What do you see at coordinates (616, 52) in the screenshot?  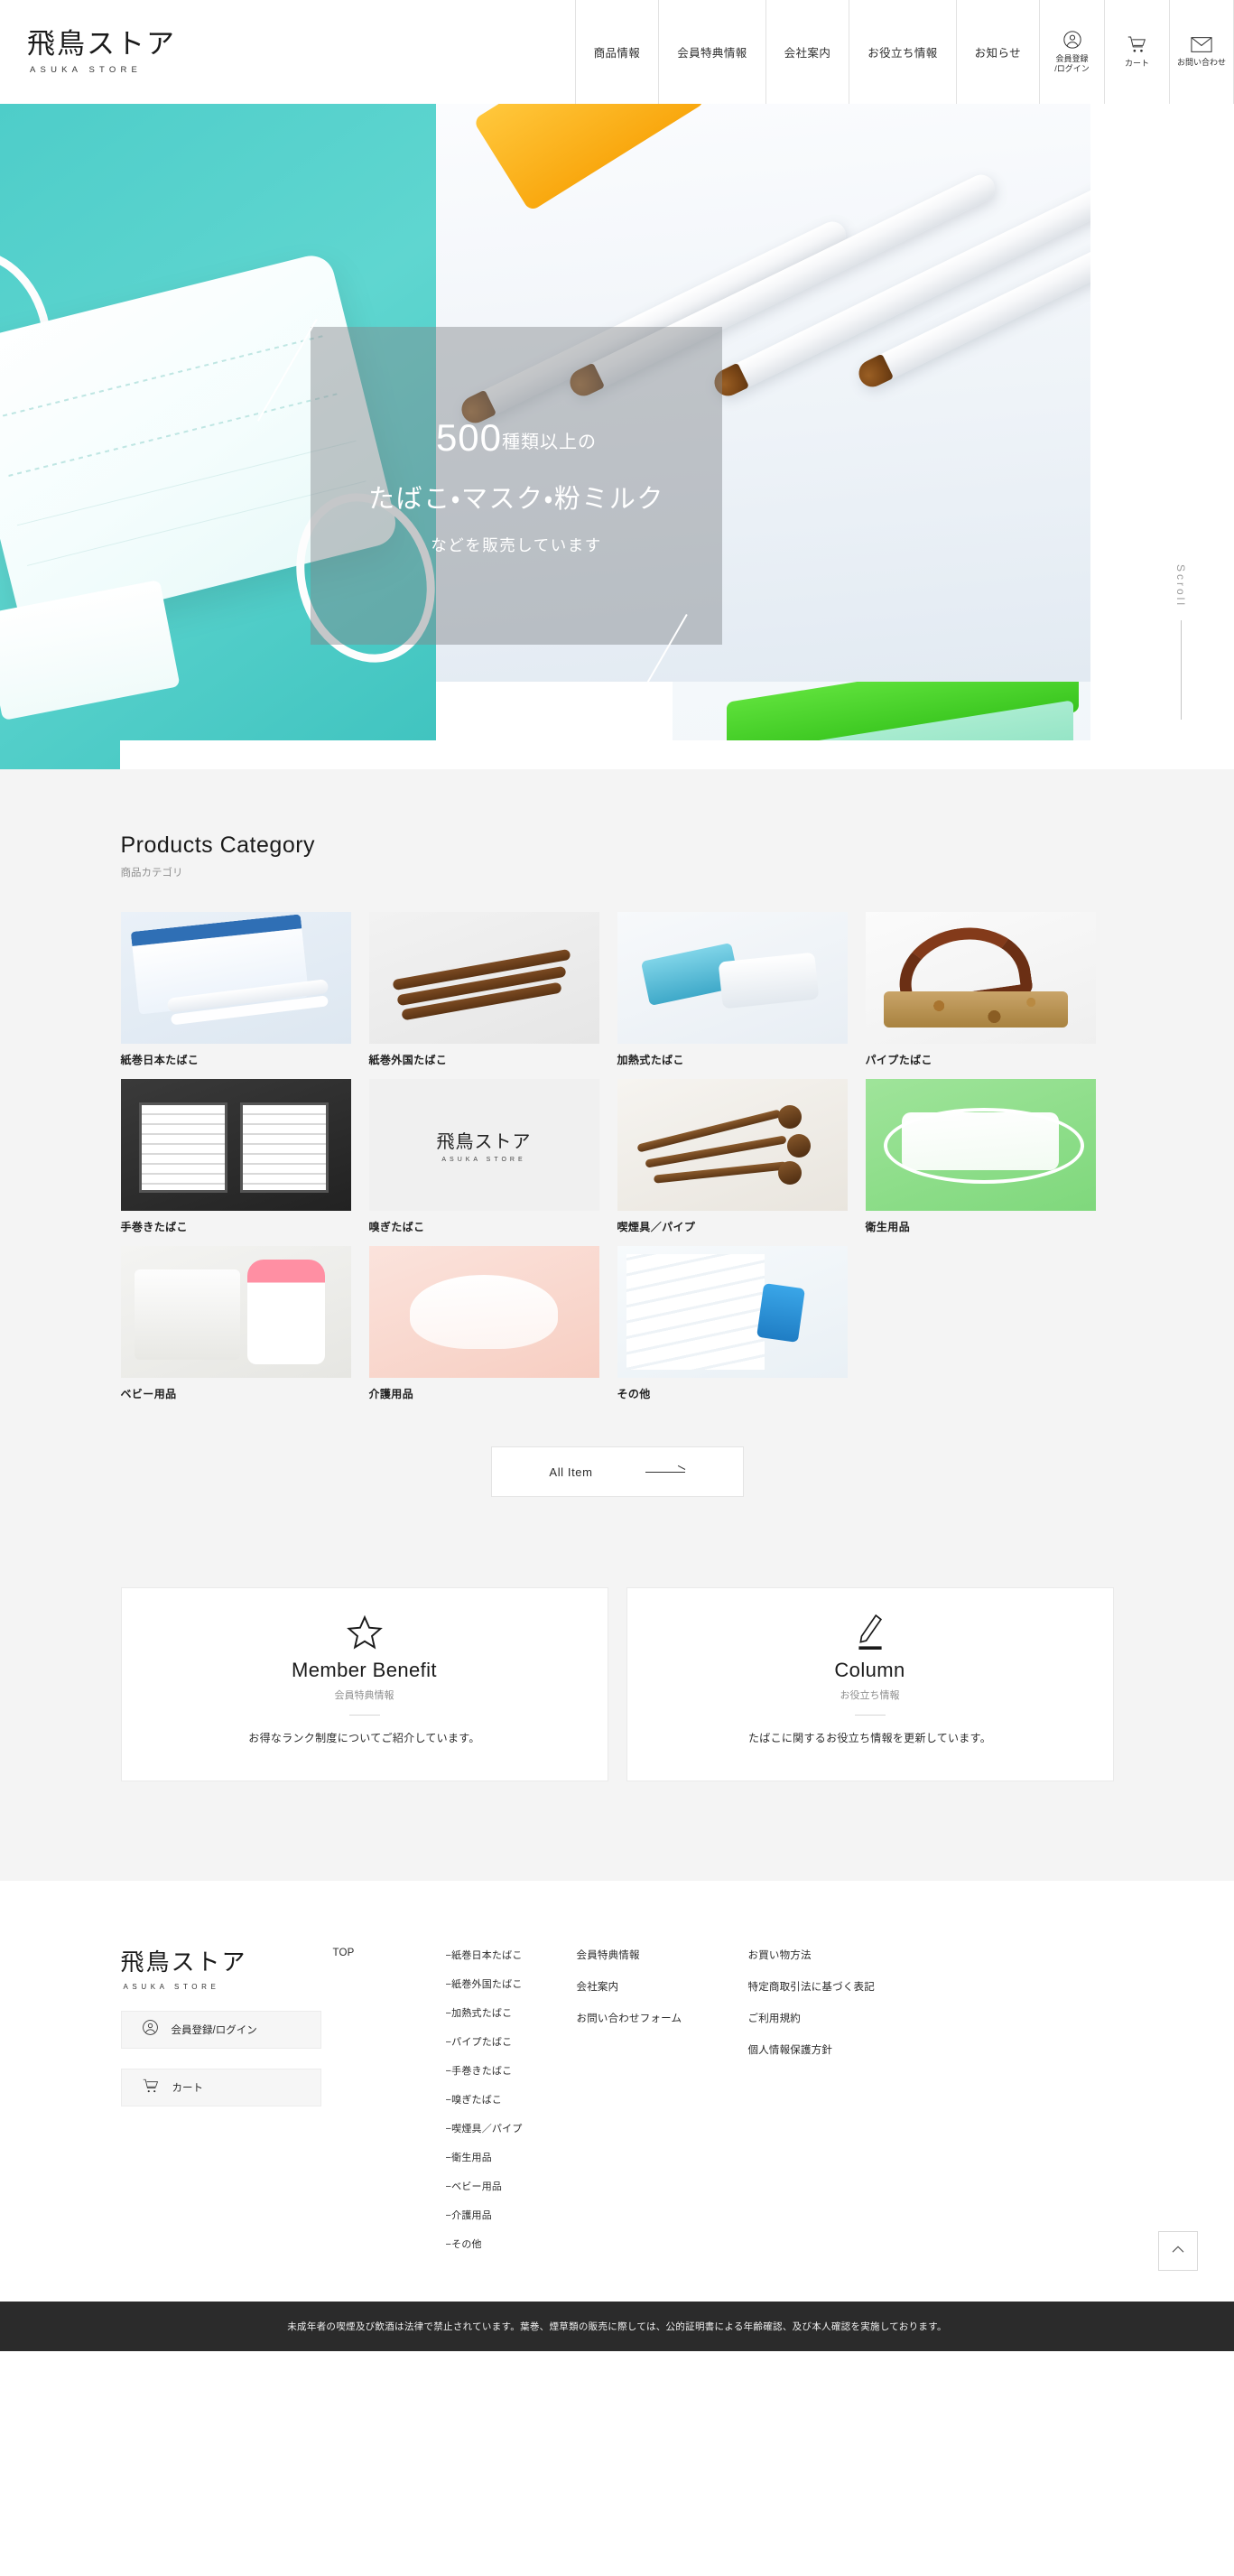 I see `nav-item-products: 商品情報` at bounding box center [616, 52].